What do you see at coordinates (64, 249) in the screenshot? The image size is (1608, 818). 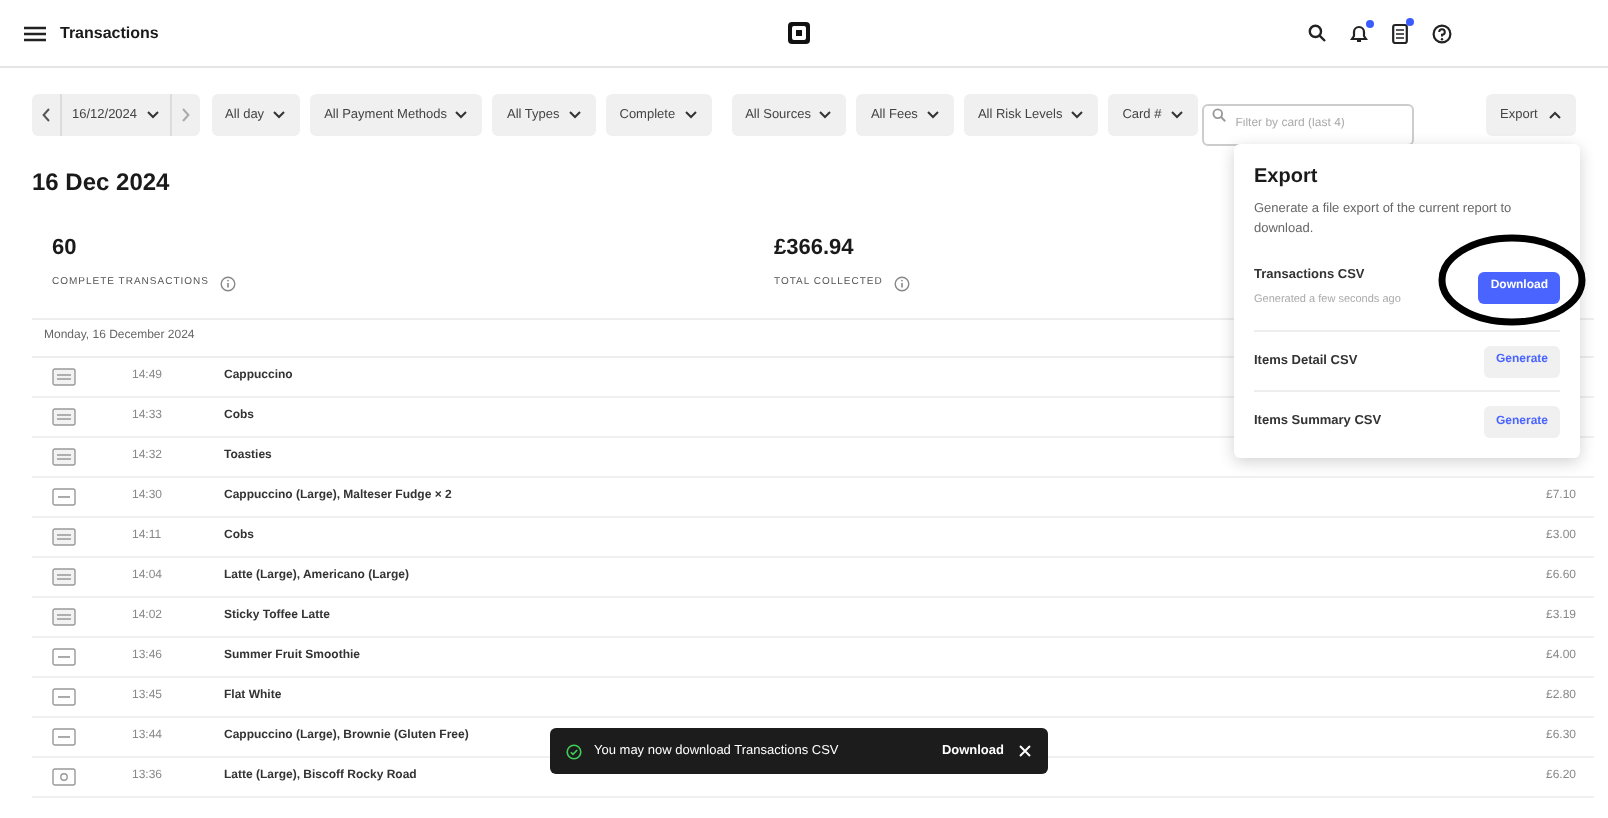 I see `stat-value: 60` at bounding box center [64, 249].